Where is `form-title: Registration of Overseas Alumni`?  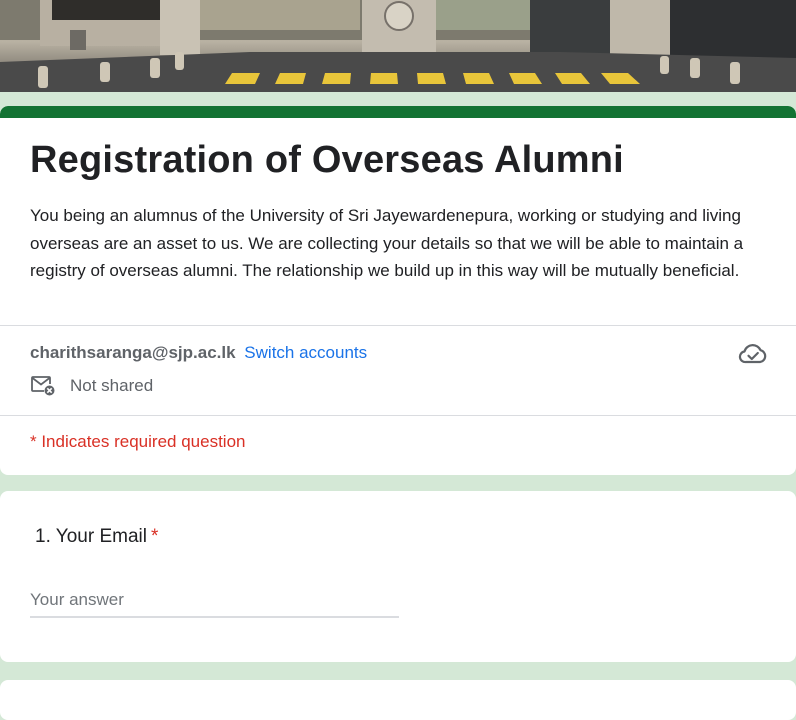
form-title: Registration of Overseas Alumni is located at coordinates (327, 160).